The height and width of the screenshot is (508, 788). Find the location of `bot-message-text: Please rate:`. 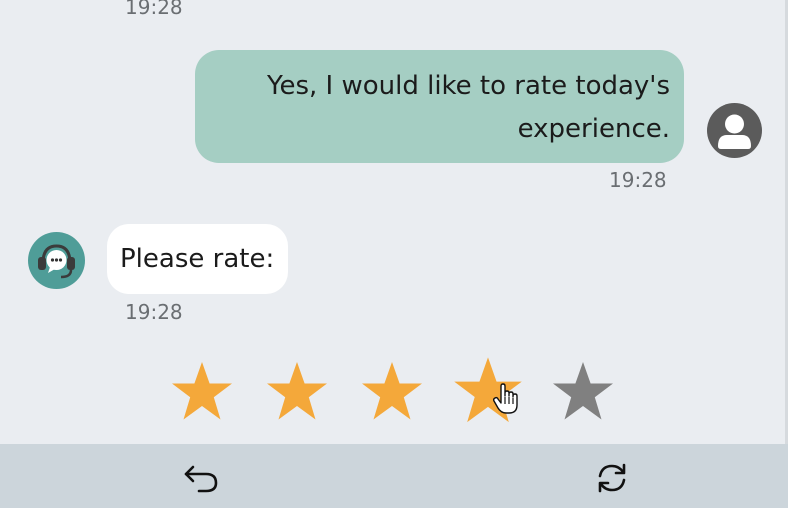

bot-message-text: Please rate: is located at coordinates (197, 259).